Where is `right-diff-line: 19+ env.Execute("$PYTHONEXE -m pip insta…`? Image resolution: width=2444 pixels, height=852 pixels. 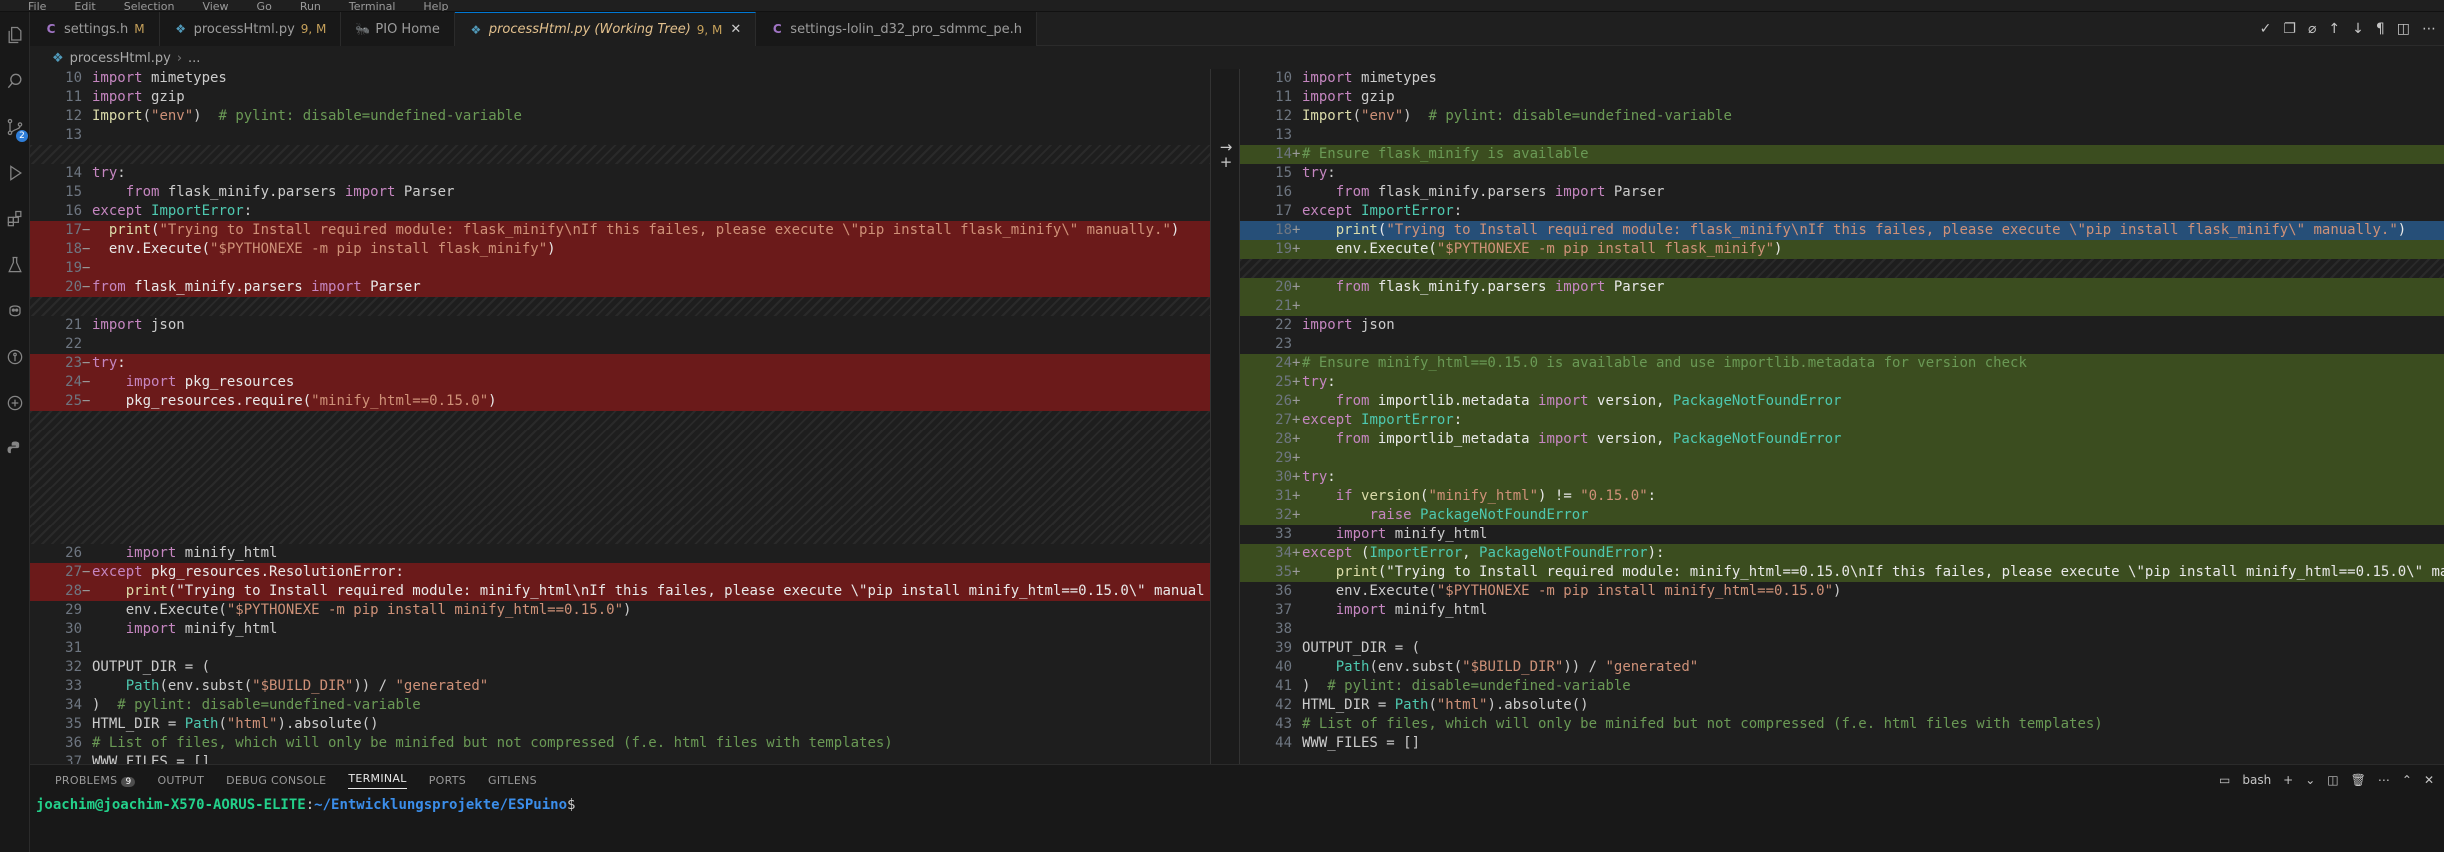
right-diff-line: 19+ env.Execute("$PYTHONEXE -m pip insta… is located at coordinates (1842, 249).